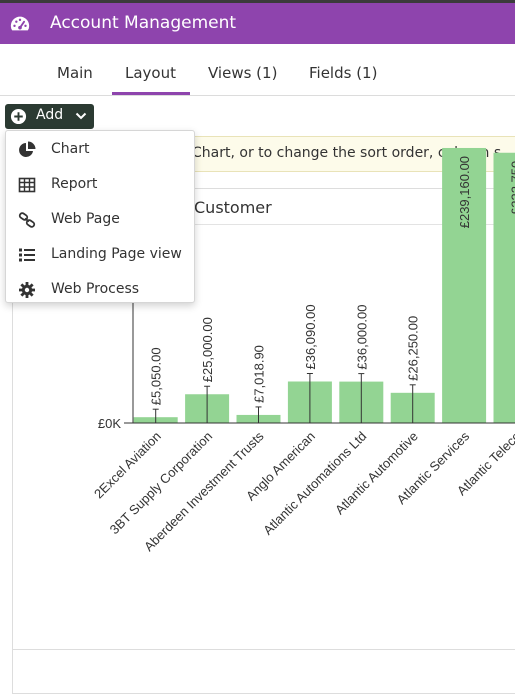  I want to click on pie-chart-icon, so click(27, 149).